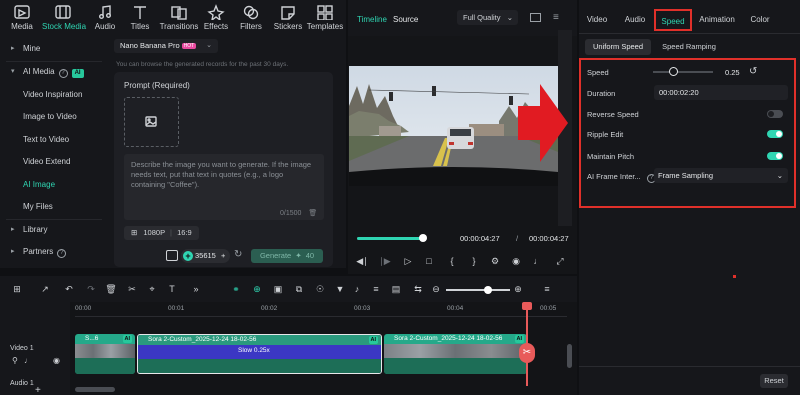  What do you see at coordinates (312, 213) in the screenshot?
I see `trash-icon: 🗑` at bounding box center [312, 213].